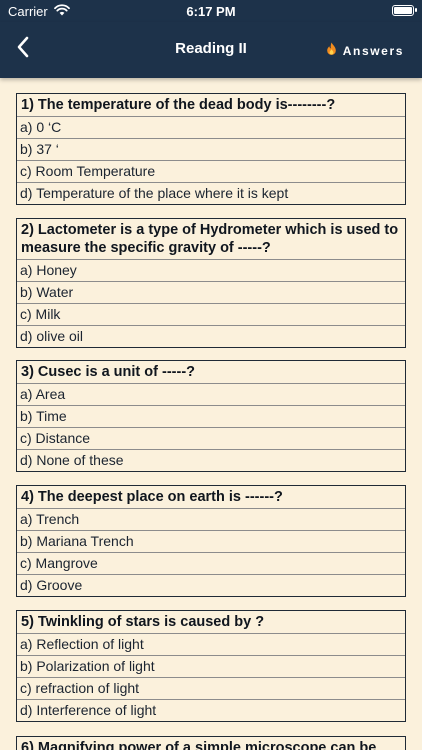  What do you see at coordinates (211, 438) in the screenshot?
I see `option-c: c) Distance` at bounding box center [211, 438].